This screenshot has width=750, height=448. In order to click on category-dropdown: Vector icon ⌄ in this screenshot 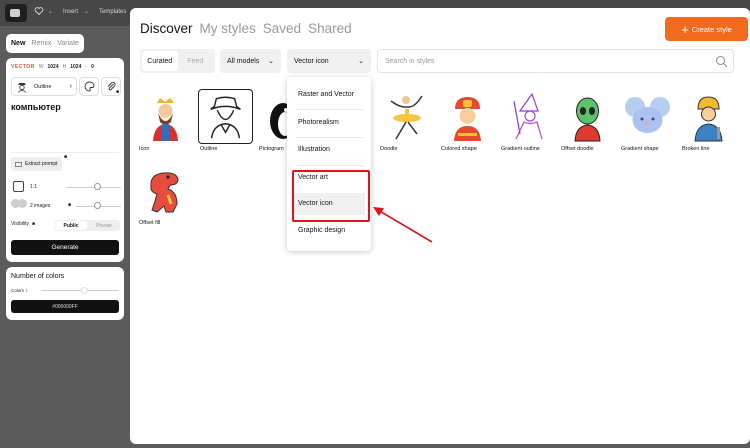, I will do `click(329, 61)`.